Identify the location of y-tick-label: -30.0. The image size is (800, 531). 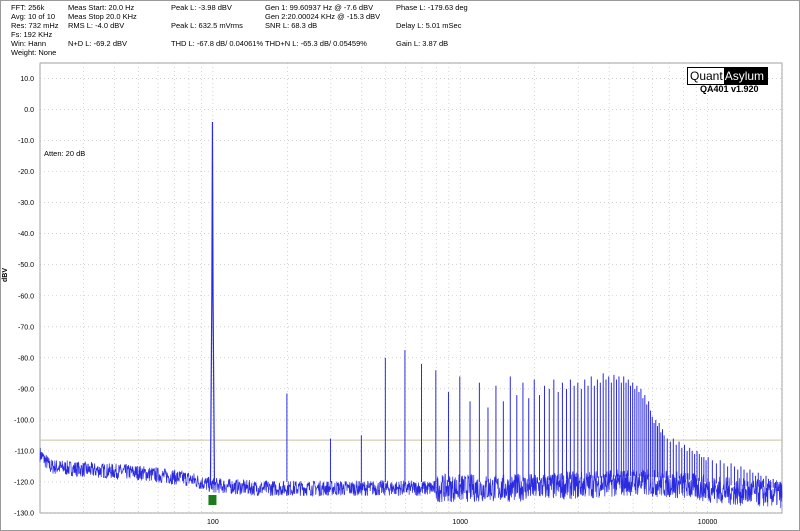
(26, 203).